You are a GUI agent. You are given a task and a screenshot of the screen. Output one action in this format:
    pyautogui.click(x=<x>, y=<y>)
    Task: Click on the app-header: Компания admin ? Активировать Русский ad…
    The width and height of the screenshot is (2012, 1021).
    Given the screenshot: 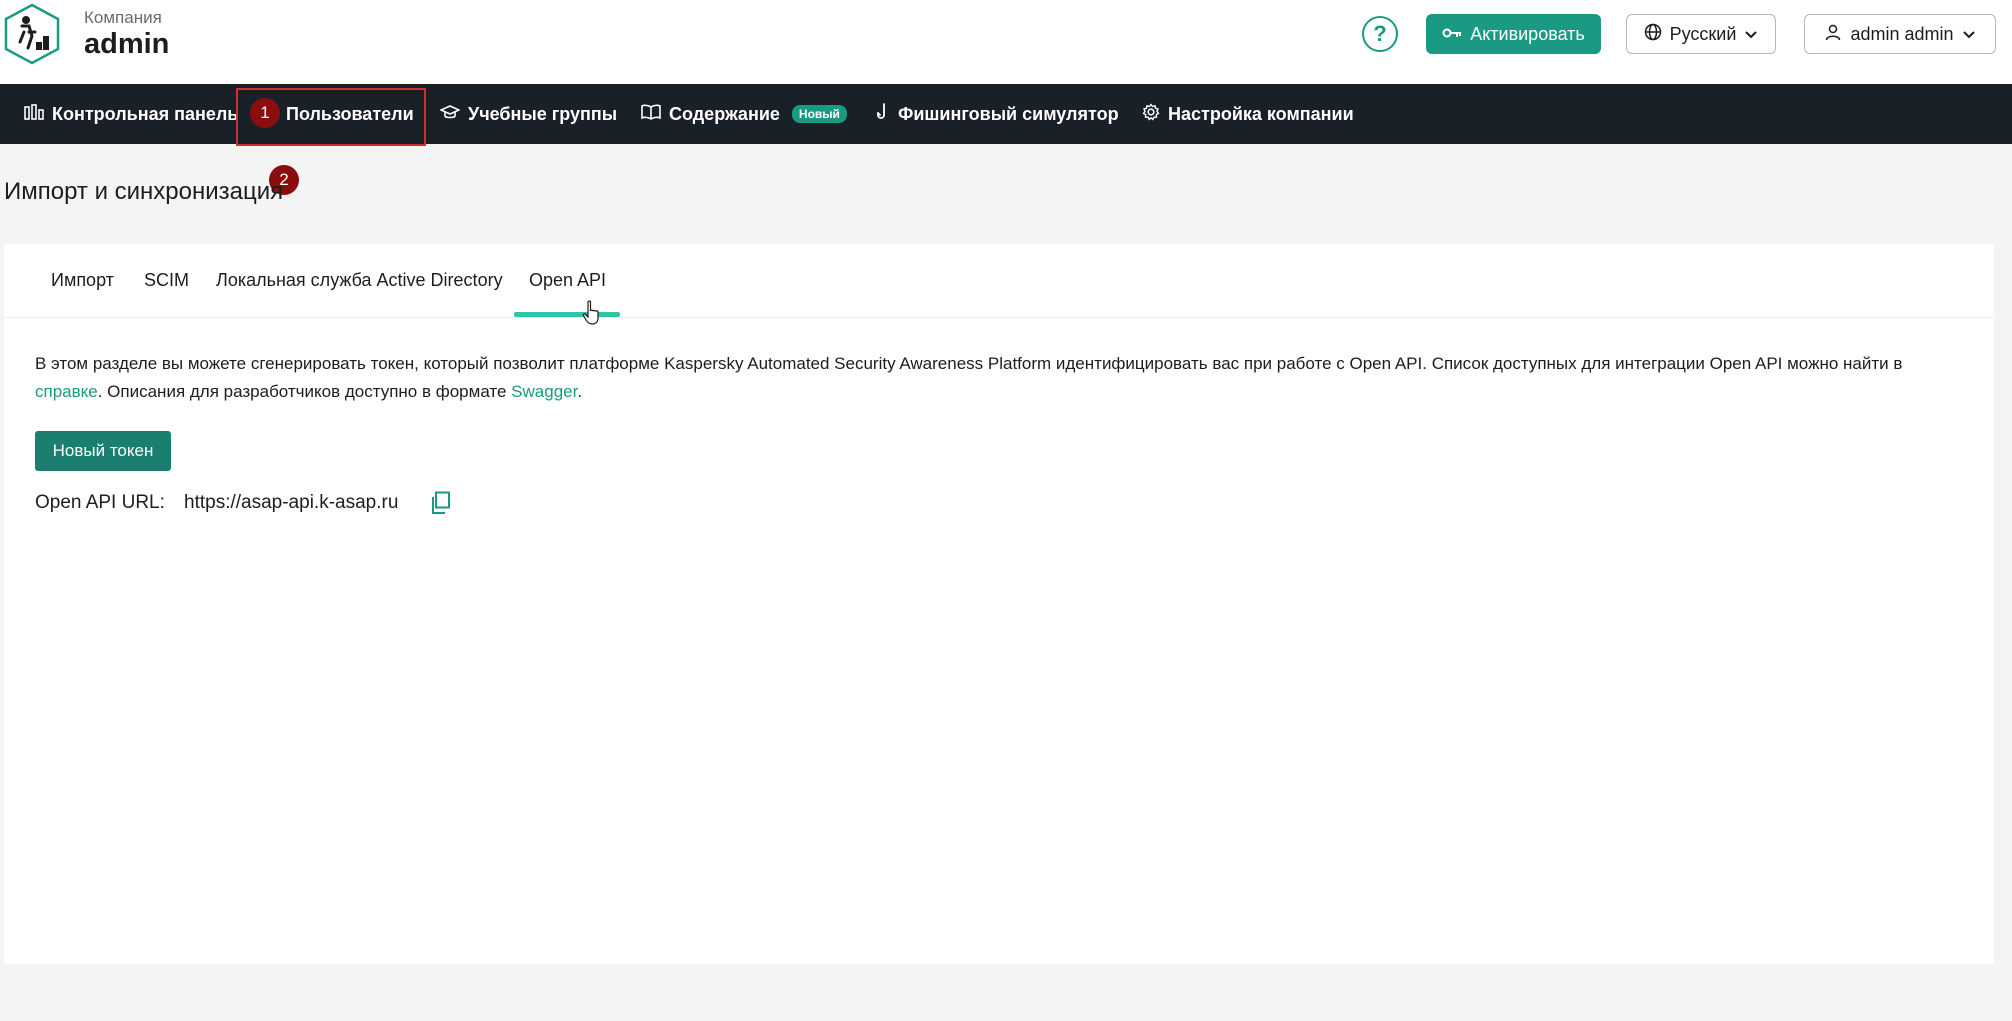 What is the action you would take?
    pyautogui.click(x=1006, y=42)
    